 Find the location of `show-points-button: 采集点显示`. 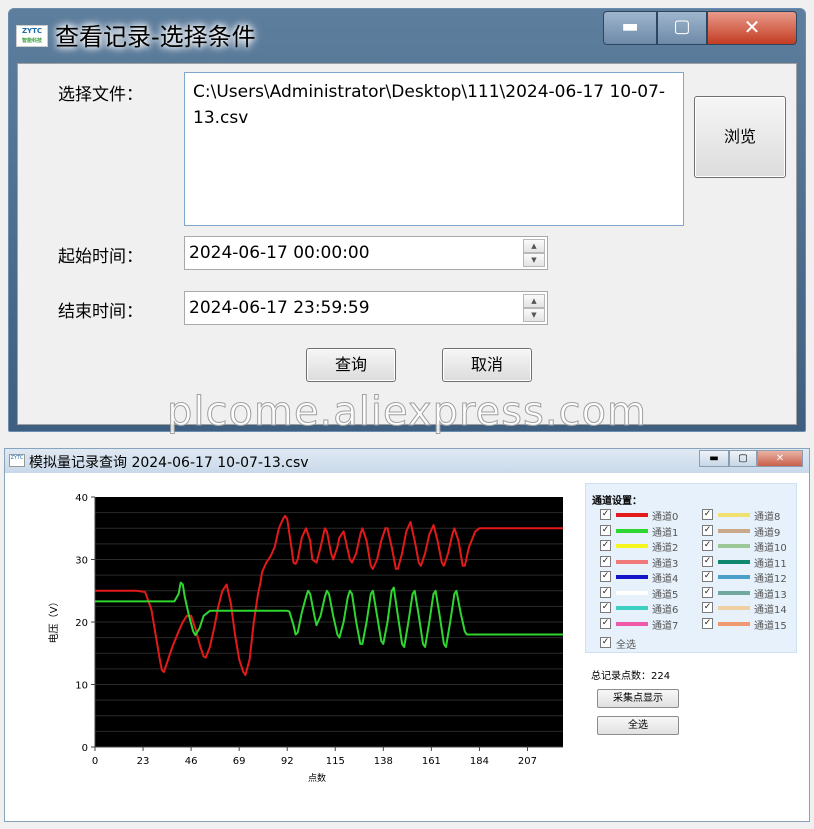

show-points-button: 采集点显示 is located at coordinates (638, 698).